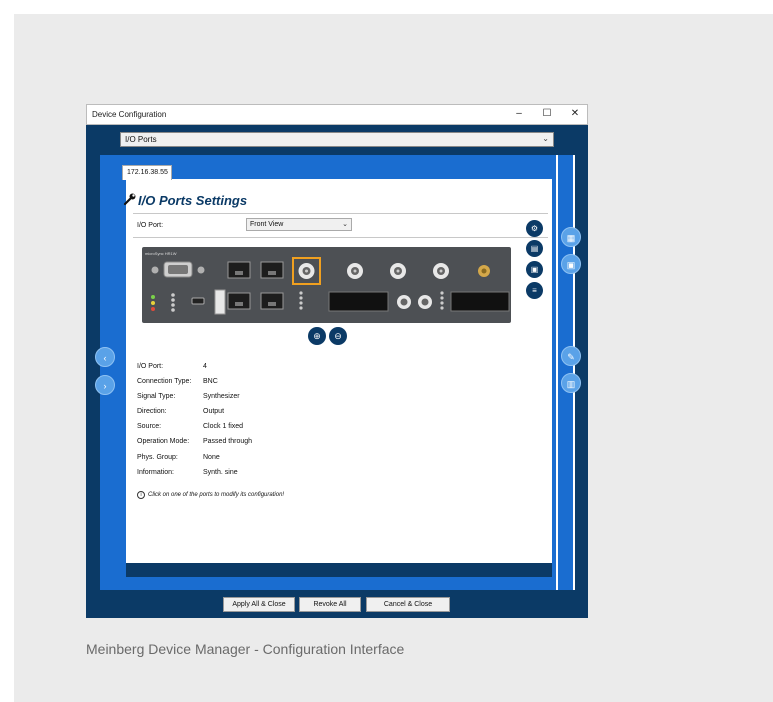  I want to click on zoom-out-button: ⊖, so click(338, 336).